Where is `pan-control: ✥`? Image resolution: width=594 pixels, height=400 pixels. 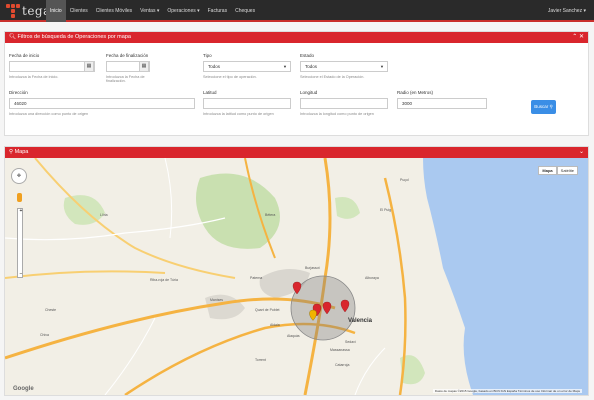 pan-control: ✥ is located at coordinates (19, 176).